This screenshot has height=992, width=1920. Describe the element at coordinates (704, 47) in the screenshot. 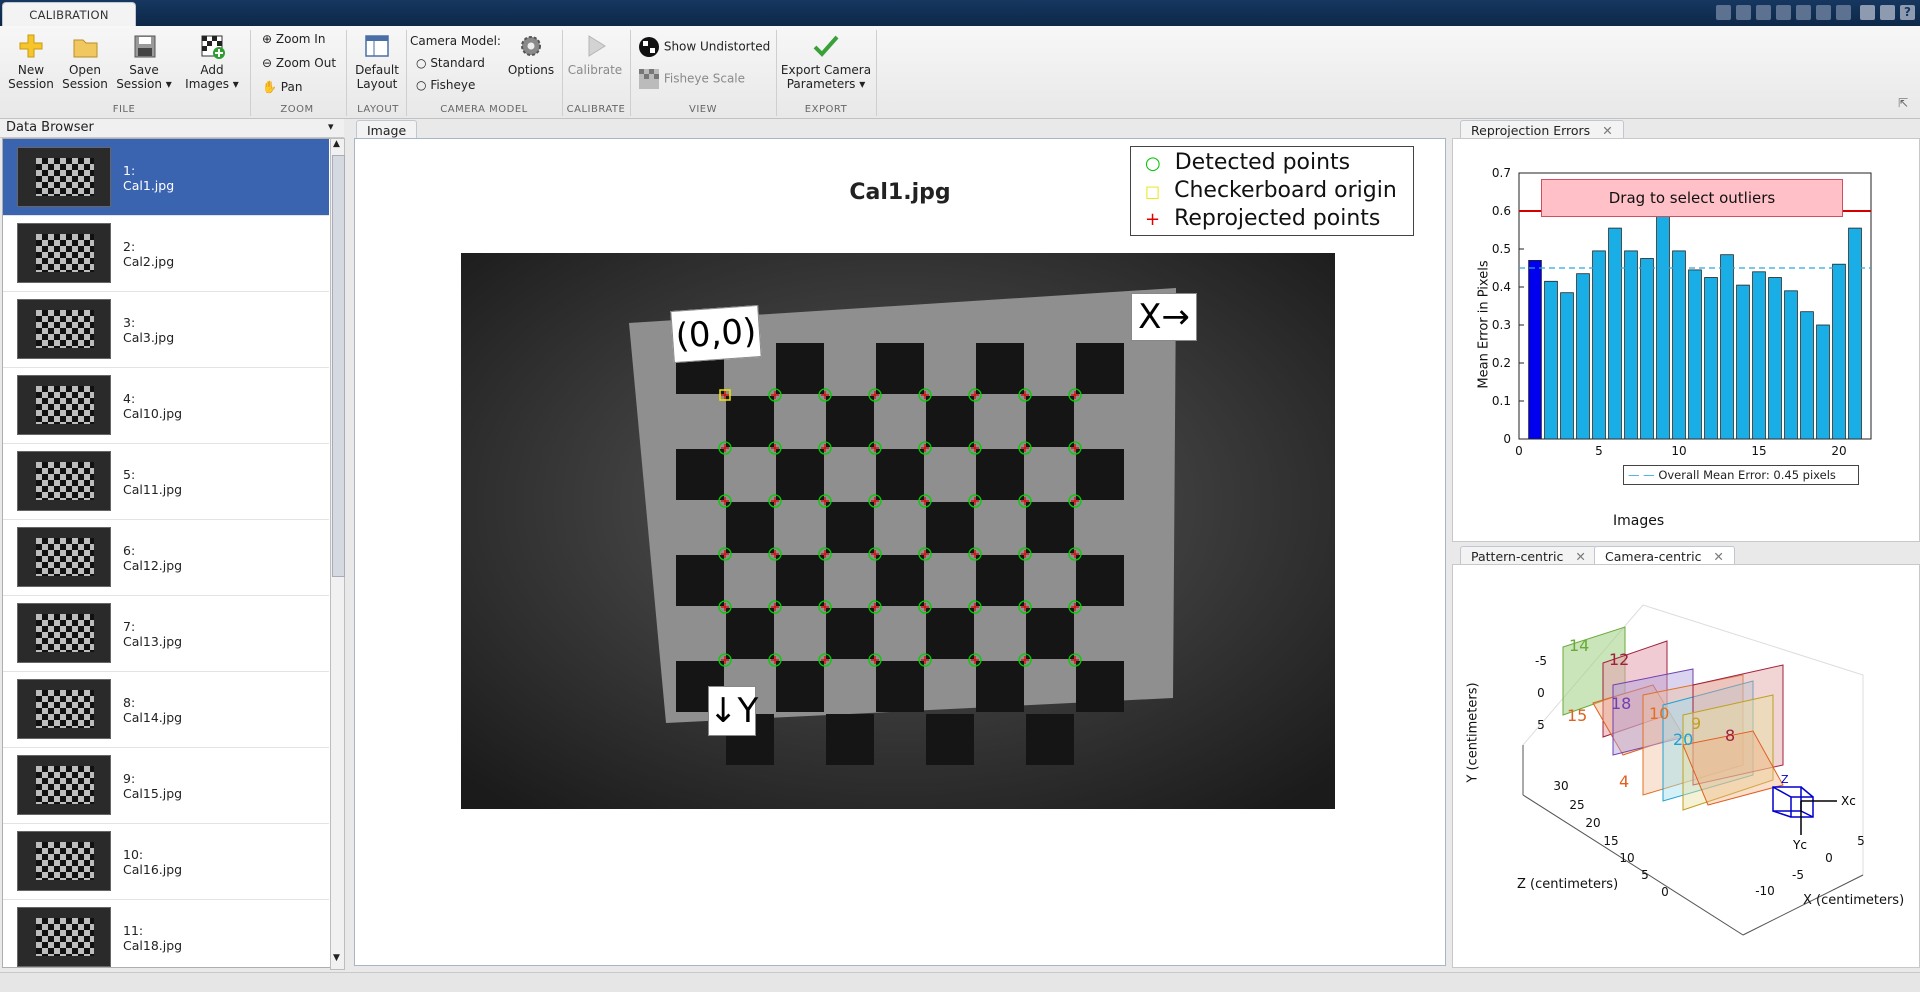

I see `show-undistorted-button: Show Undistorted` at that location.